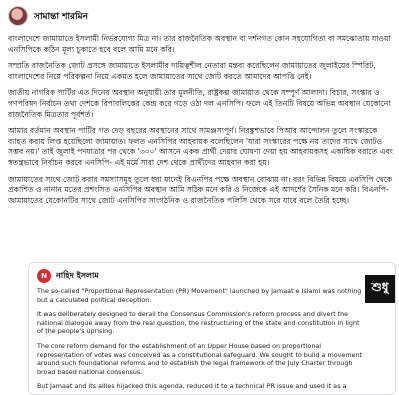  I want to click on author-name: সামান্তা শারমিন, so click(61, 16).